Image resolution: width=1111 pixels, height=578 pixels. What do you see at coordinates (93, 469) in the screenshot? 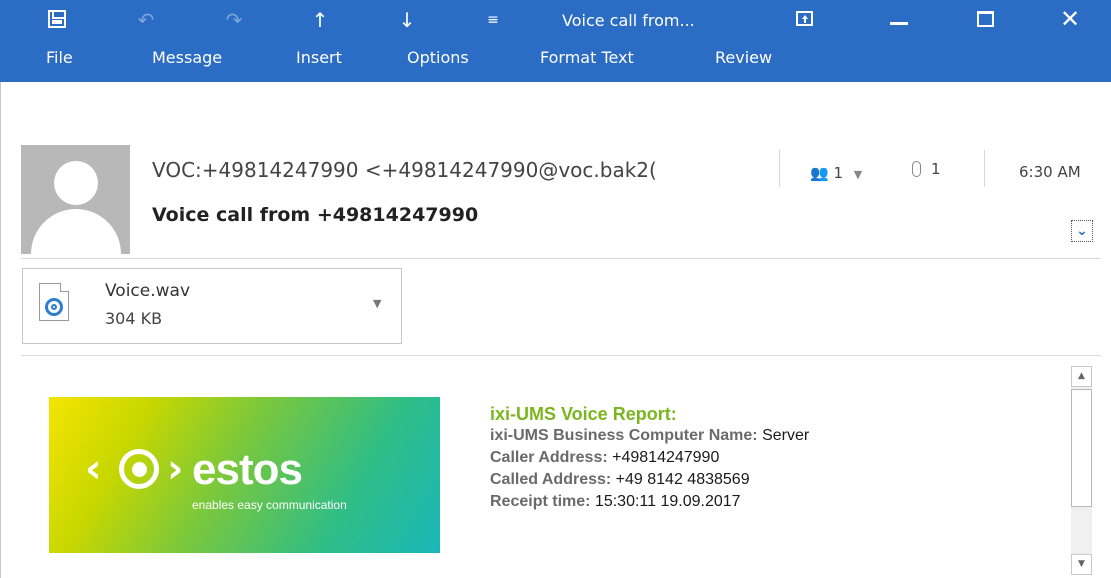
I see `logo-left-bracket: ‹` at bounding box center [93, 469].